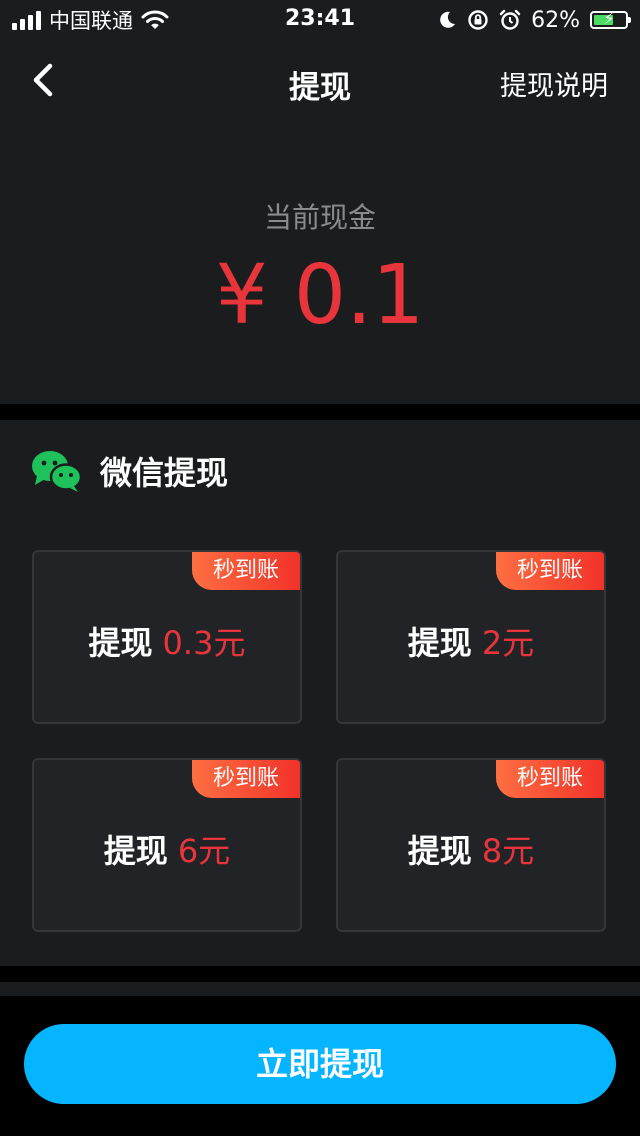 Image resolution: width=640 pixels, height=1136 pixels. I want to click on withdraw-option: 秒到账 提现 8元, so click(471, 845).